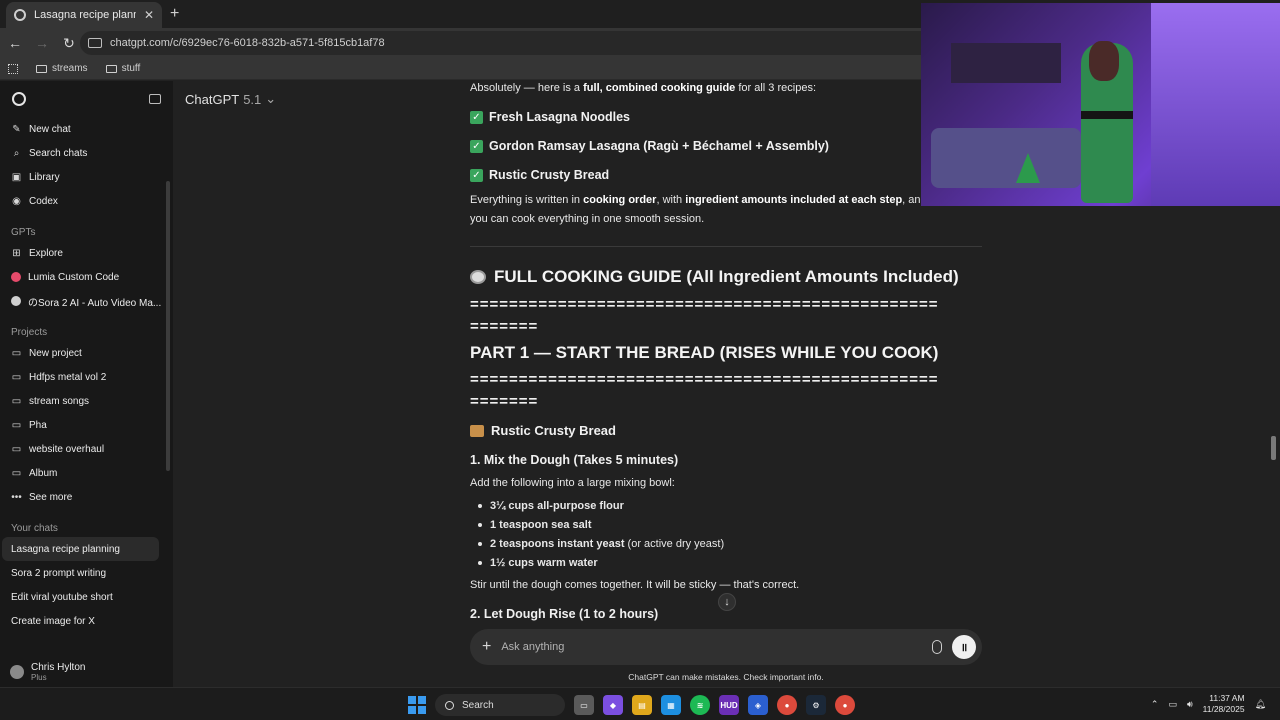 The height and width of the screenshot is (720, 1280). Describe the element at coordinates (775, 88) in the screenshot. I see `text-span: for all 3 recipes:` at that location.